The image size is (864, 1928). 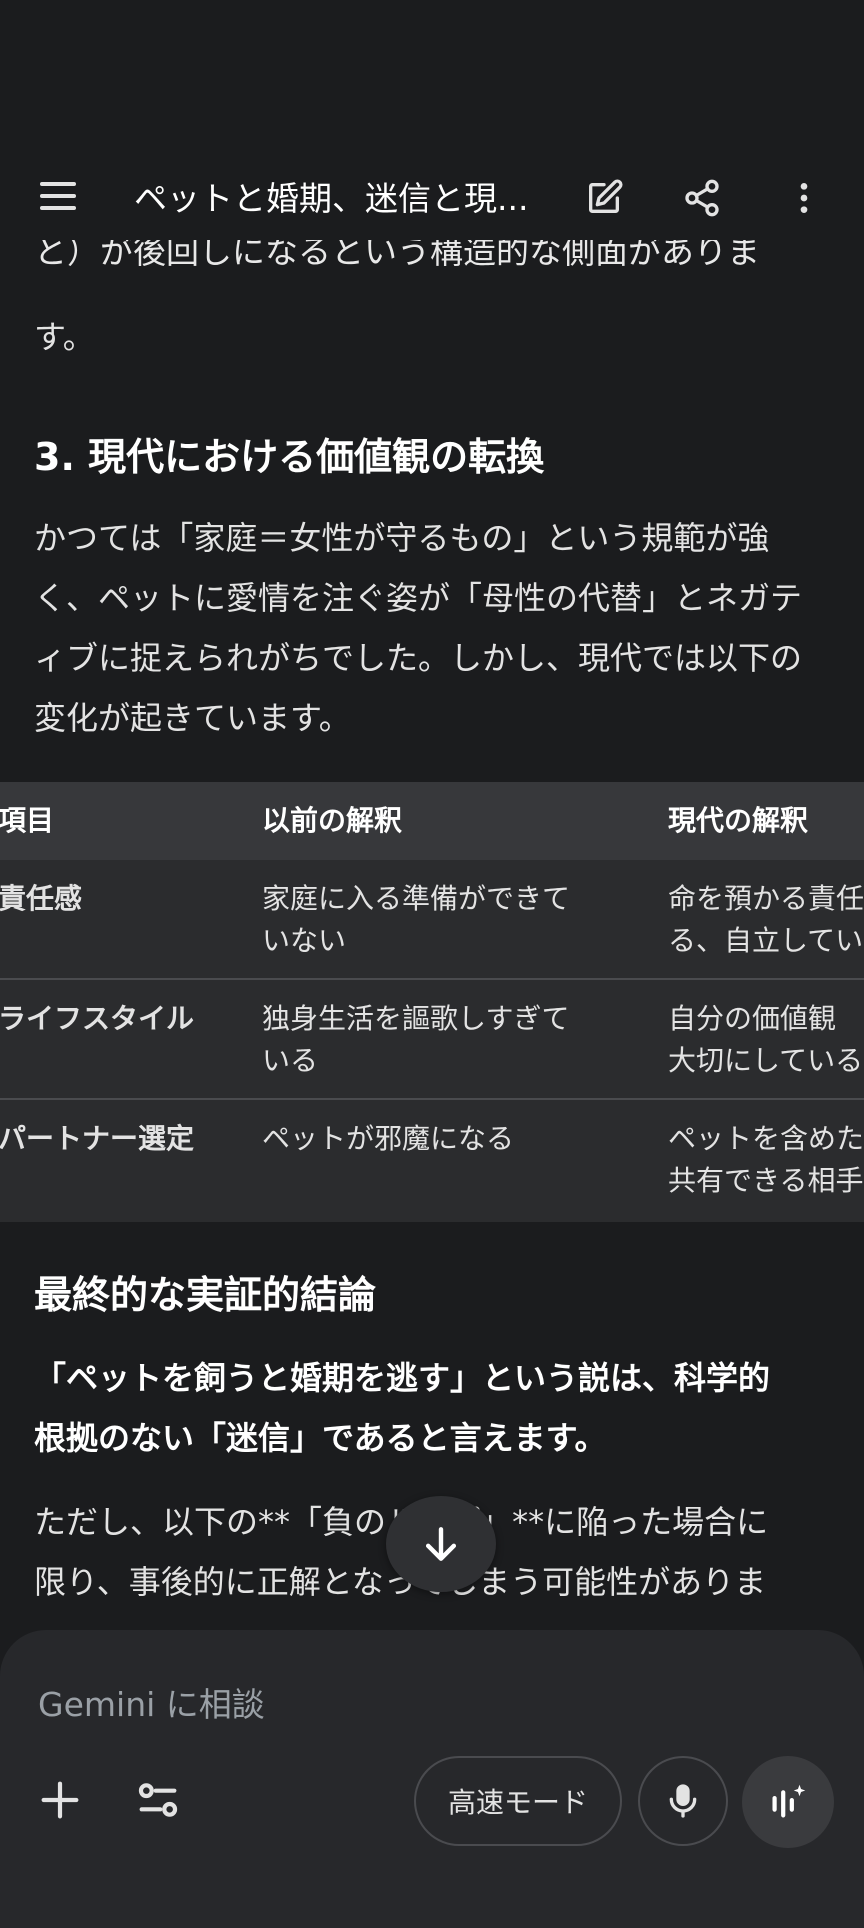 What do you see at coordinates (158, 1800) in the screenshot?
I see `tools-icon` at bounding box center [158, 1800].